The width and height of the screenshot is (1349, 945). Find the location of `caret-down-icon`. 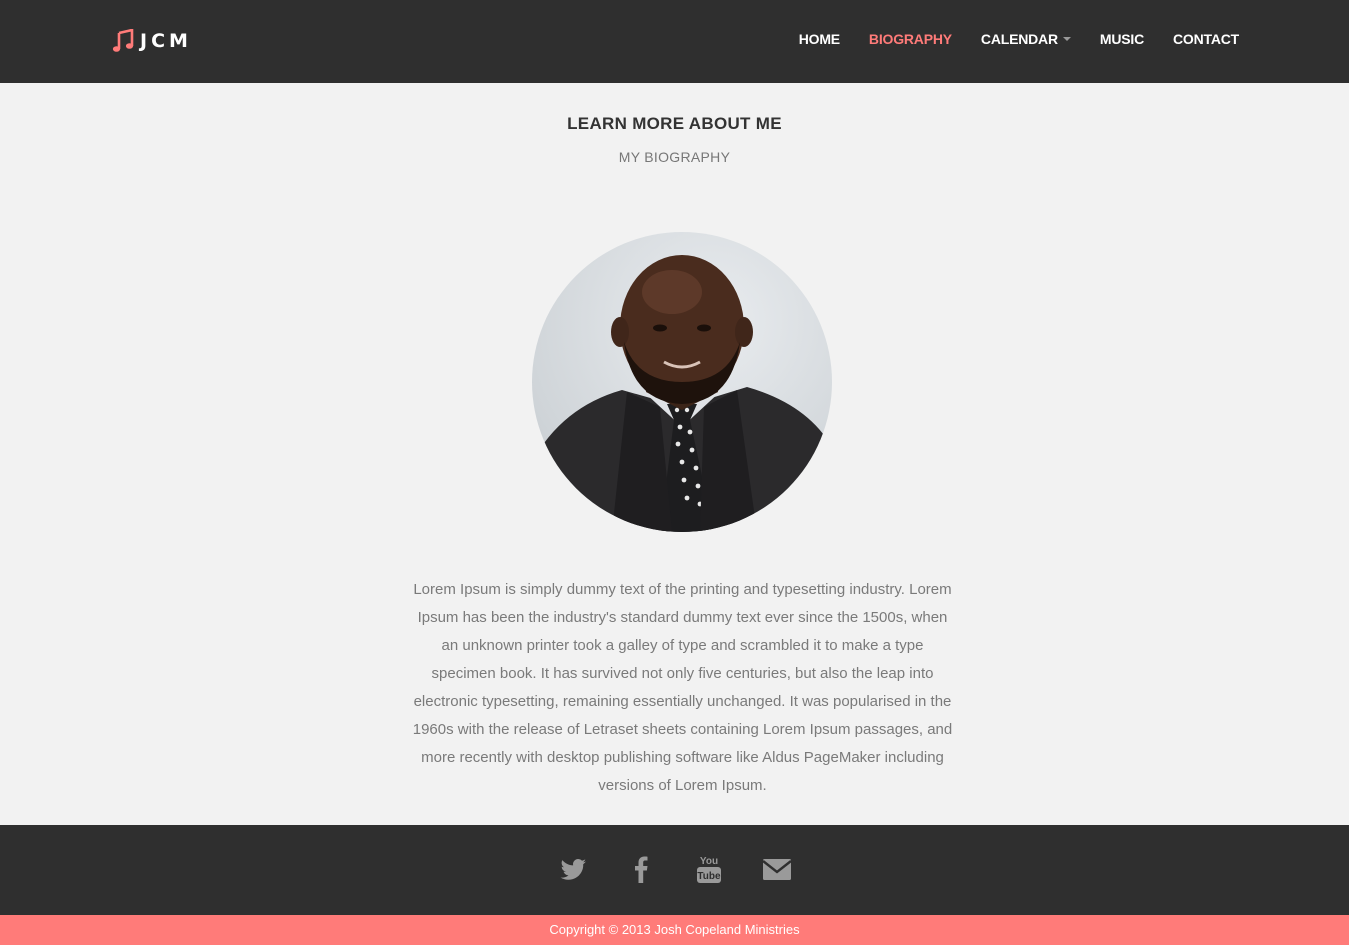

caret-down-icon is located at coordinates (1066, 39).